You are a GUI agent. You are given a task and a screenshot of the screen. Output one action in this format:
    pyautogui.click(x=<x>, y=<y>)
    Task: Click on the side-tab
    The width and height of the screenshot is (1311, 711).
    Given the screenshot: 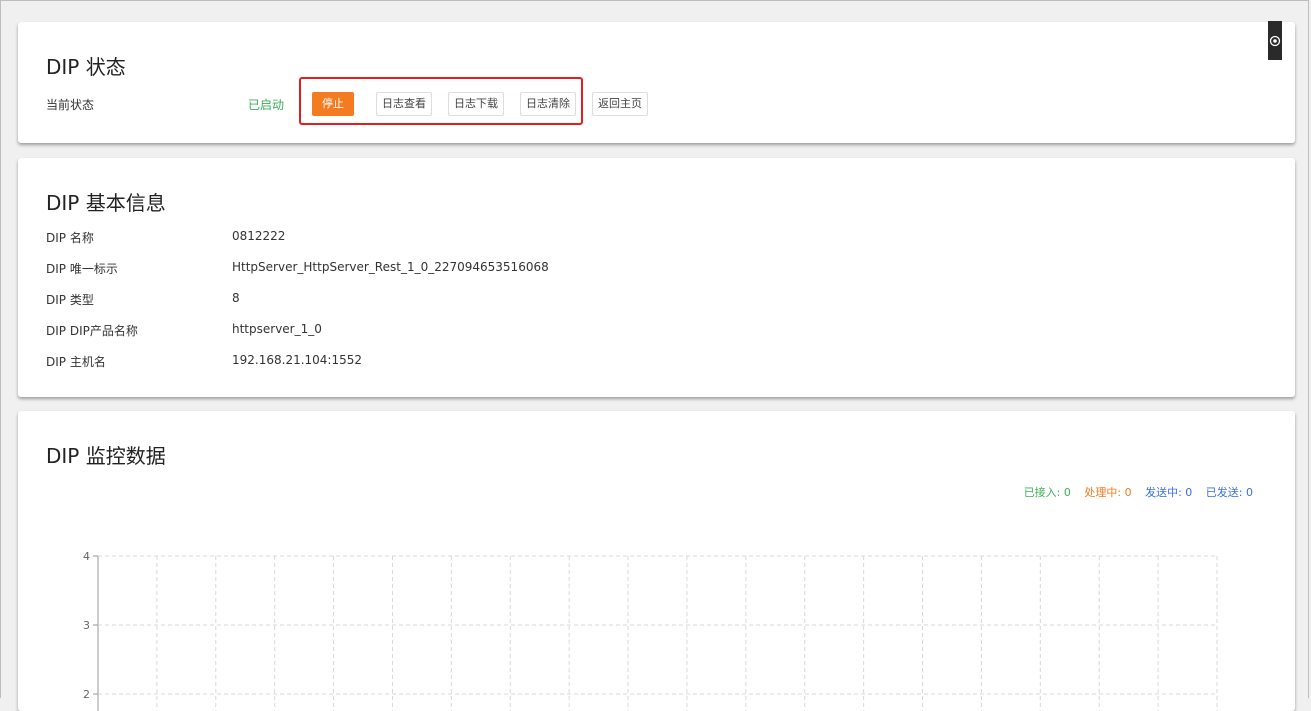 What is the action you would take?
    pyautogui.click(x=1275, y=40)
    